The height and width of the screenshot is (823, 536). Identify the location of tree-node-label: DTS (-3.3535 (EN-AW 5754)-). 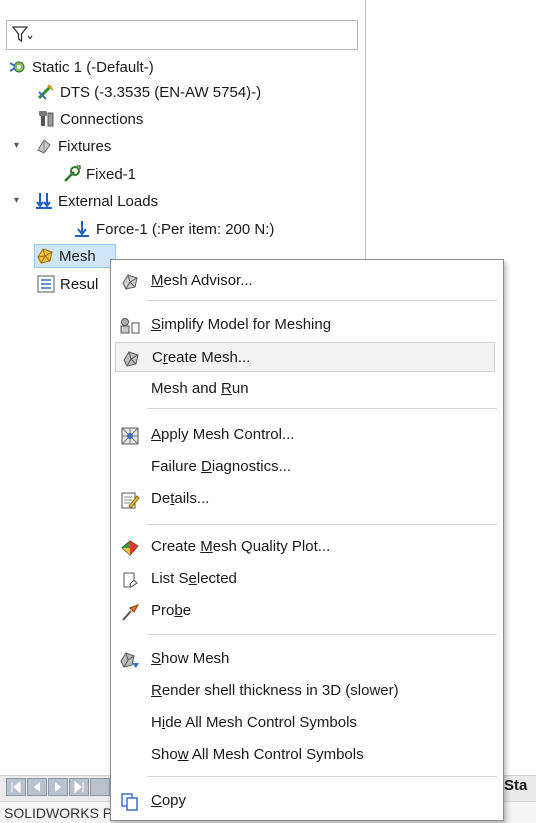
(161, 92).